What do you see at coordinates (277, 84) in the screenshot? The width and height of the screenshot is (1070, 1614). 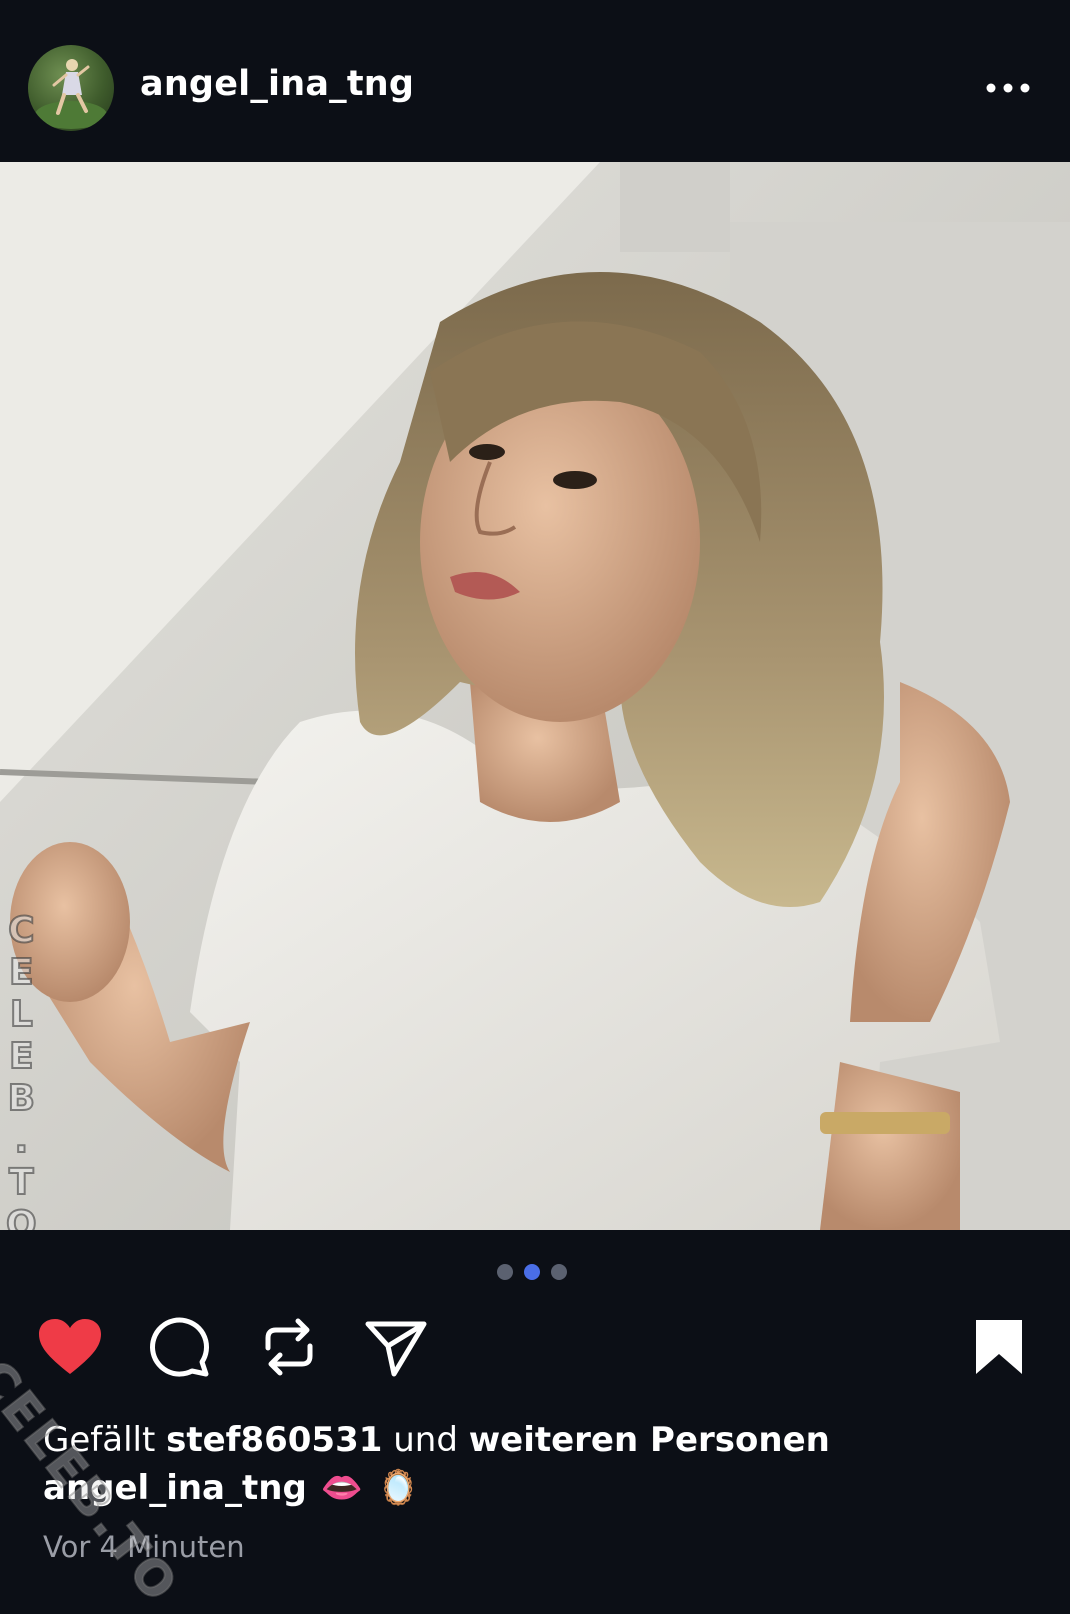 I see `post-username: angel_ina_tng` at bounding box center [277, 84].